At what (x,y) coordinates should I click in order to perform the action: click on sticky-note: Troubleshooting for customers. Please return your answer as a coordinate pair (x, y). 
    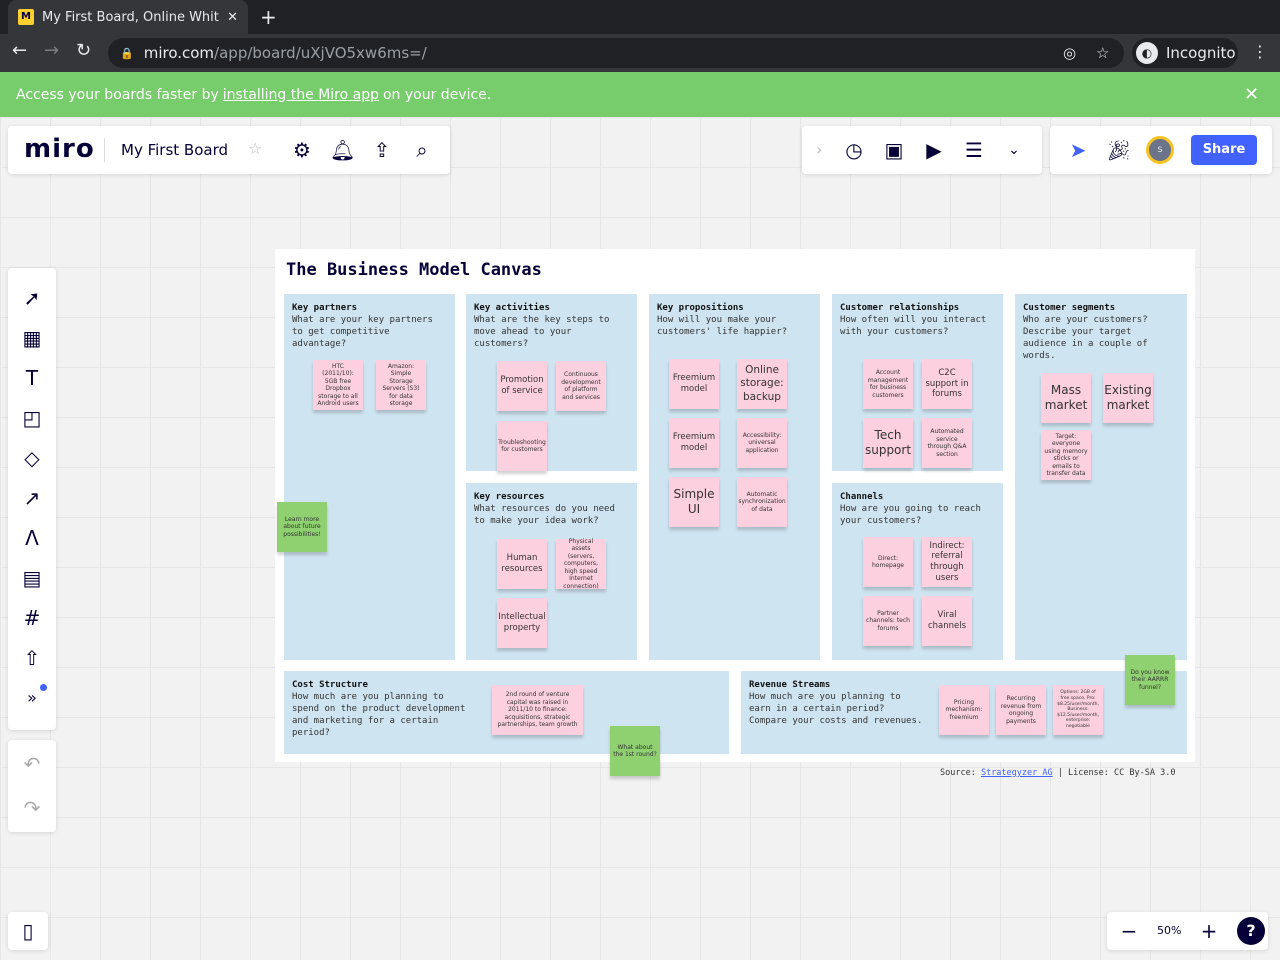
    Looking at the image, I should click on (522, 446).